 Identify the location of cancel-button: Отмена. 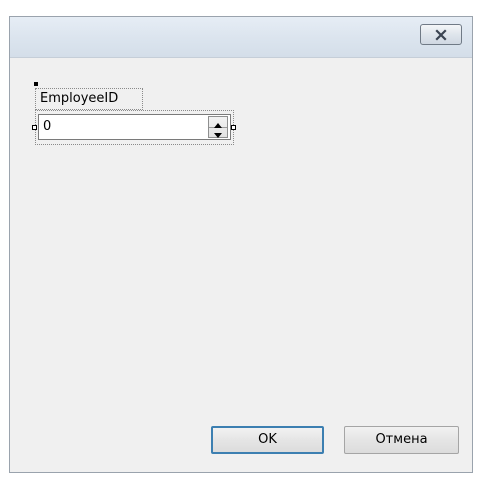
(401, 440).